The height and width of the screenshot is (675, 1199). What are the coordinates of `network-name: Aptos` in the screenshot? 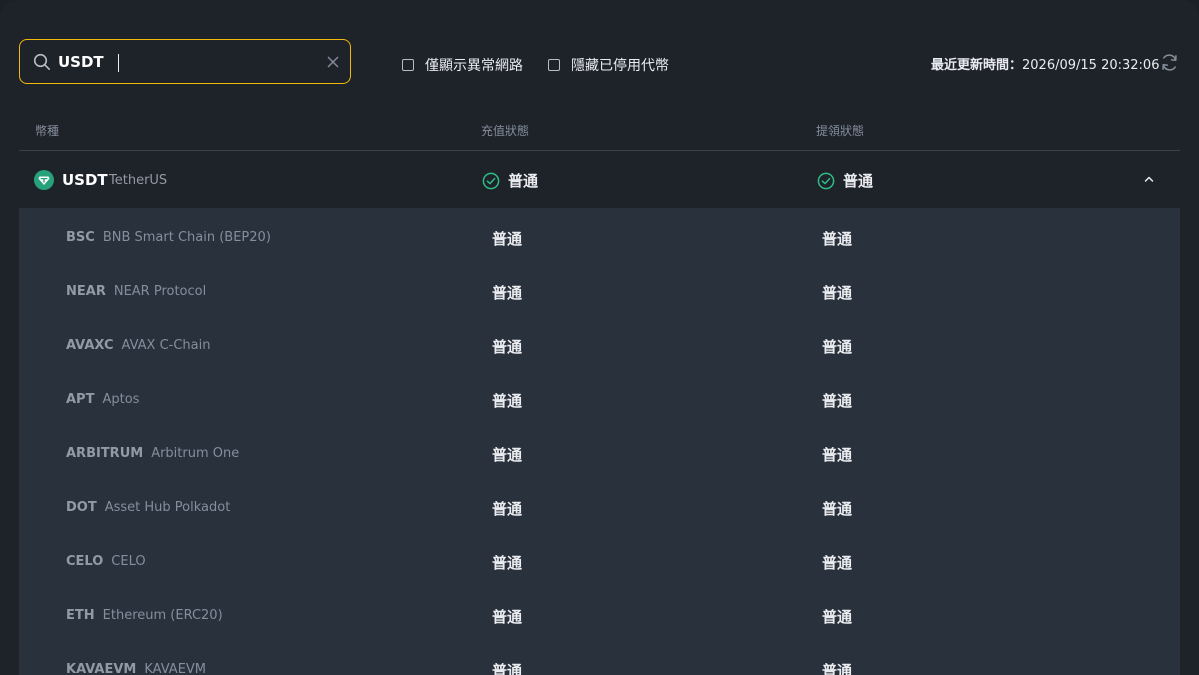 It's located at (121, 399).